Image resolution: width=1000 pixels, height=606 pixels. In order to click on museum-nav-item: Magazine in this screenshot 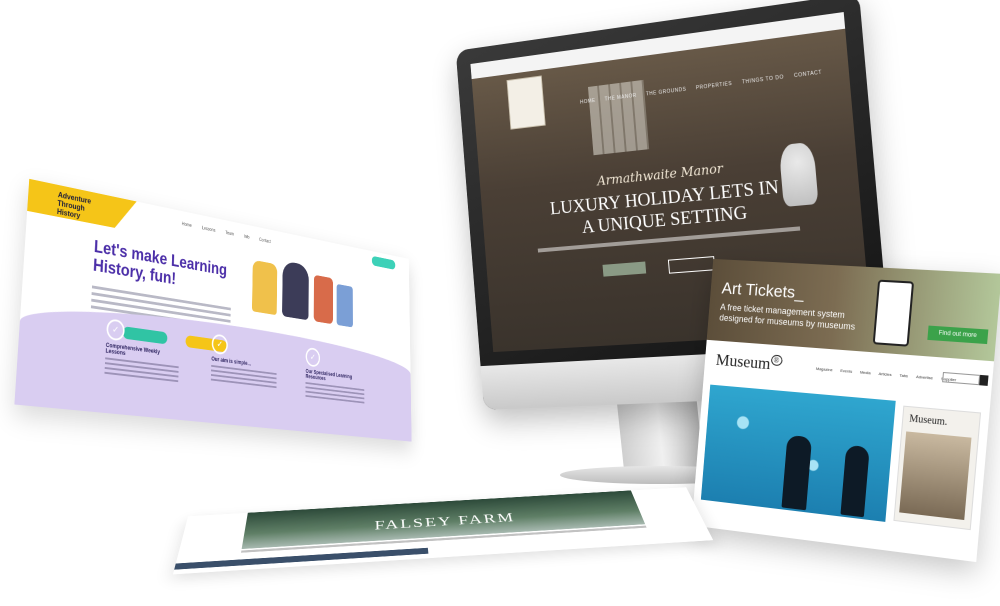, I will do `click(824, 369)`.